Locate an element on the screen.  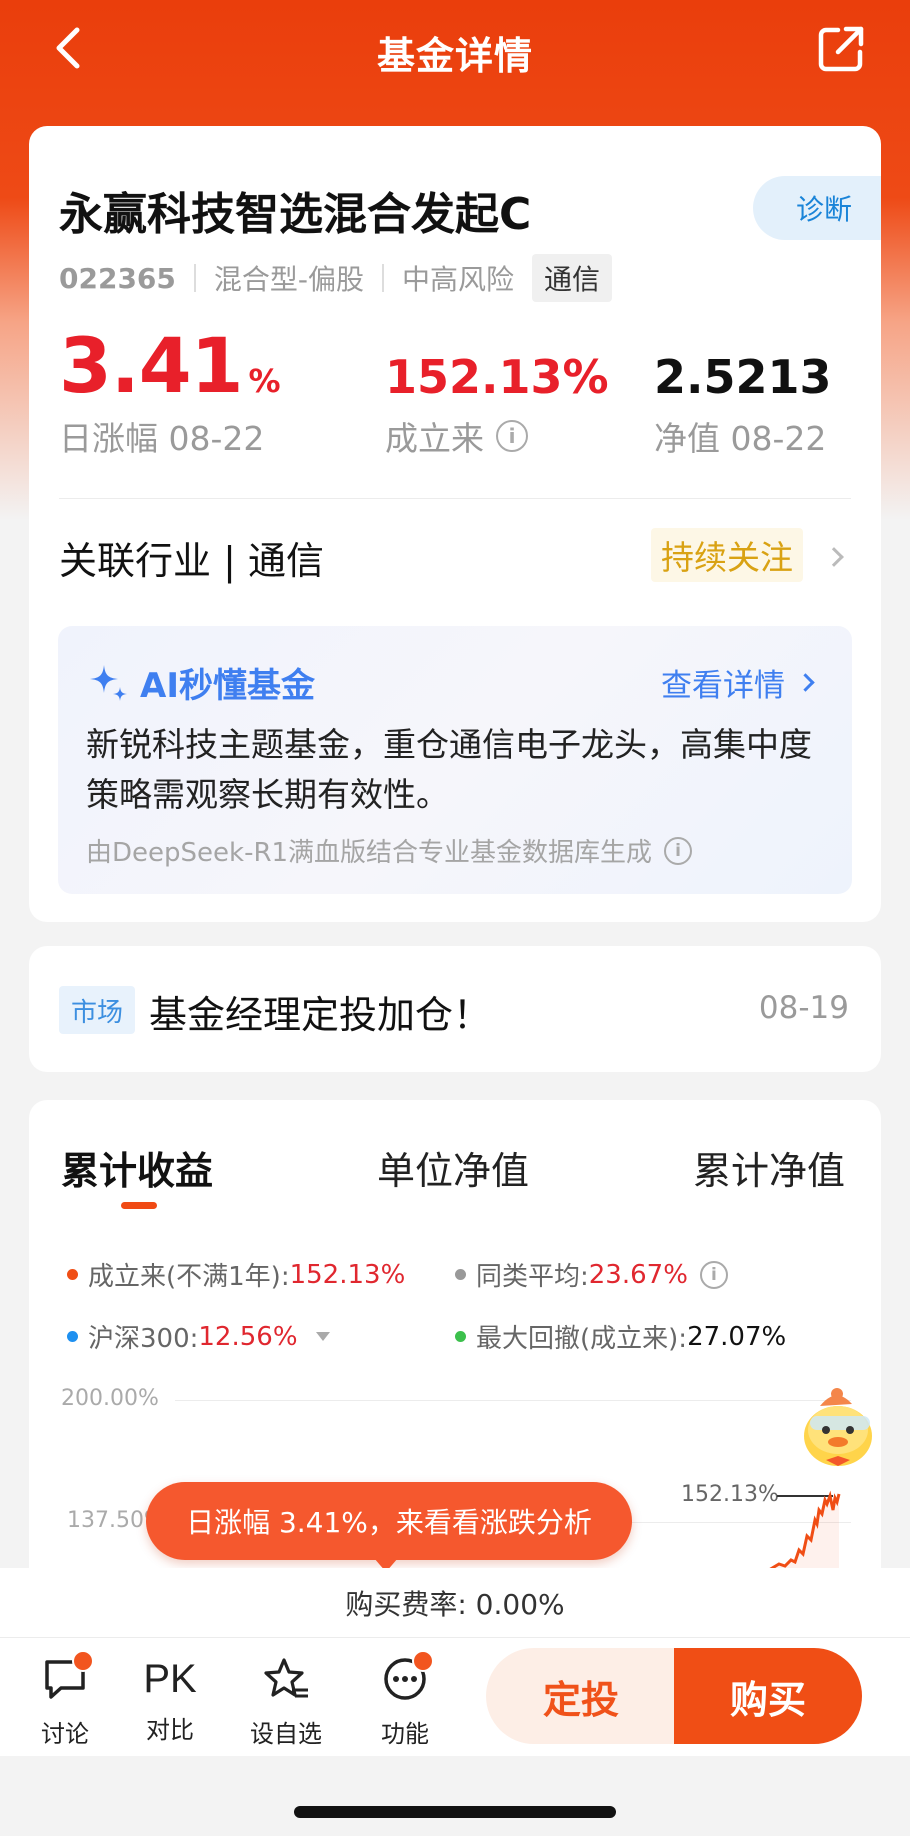
since-inception-stat: 152.13% 成立来 i is located at coordinates (497, 404).